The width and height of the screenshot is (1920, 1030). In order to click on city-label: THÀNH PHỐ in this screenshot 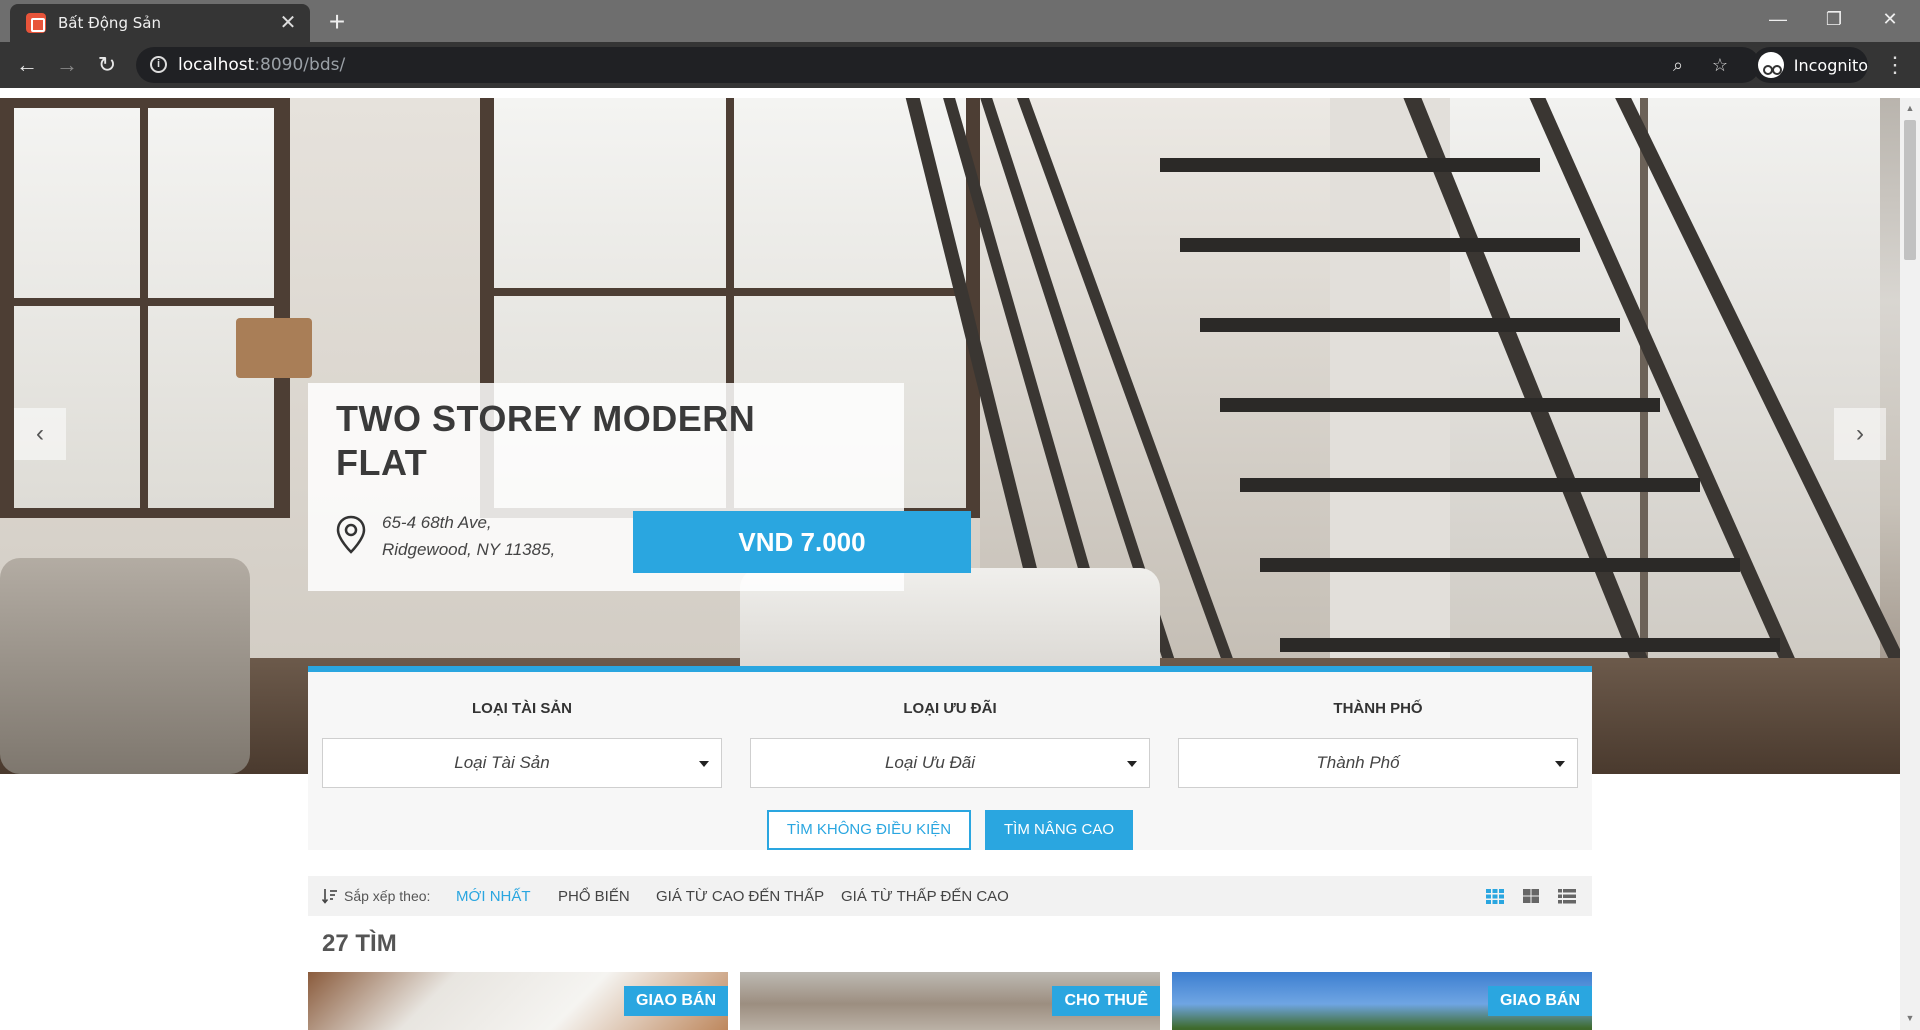, I will do `click(1378, 708)`.